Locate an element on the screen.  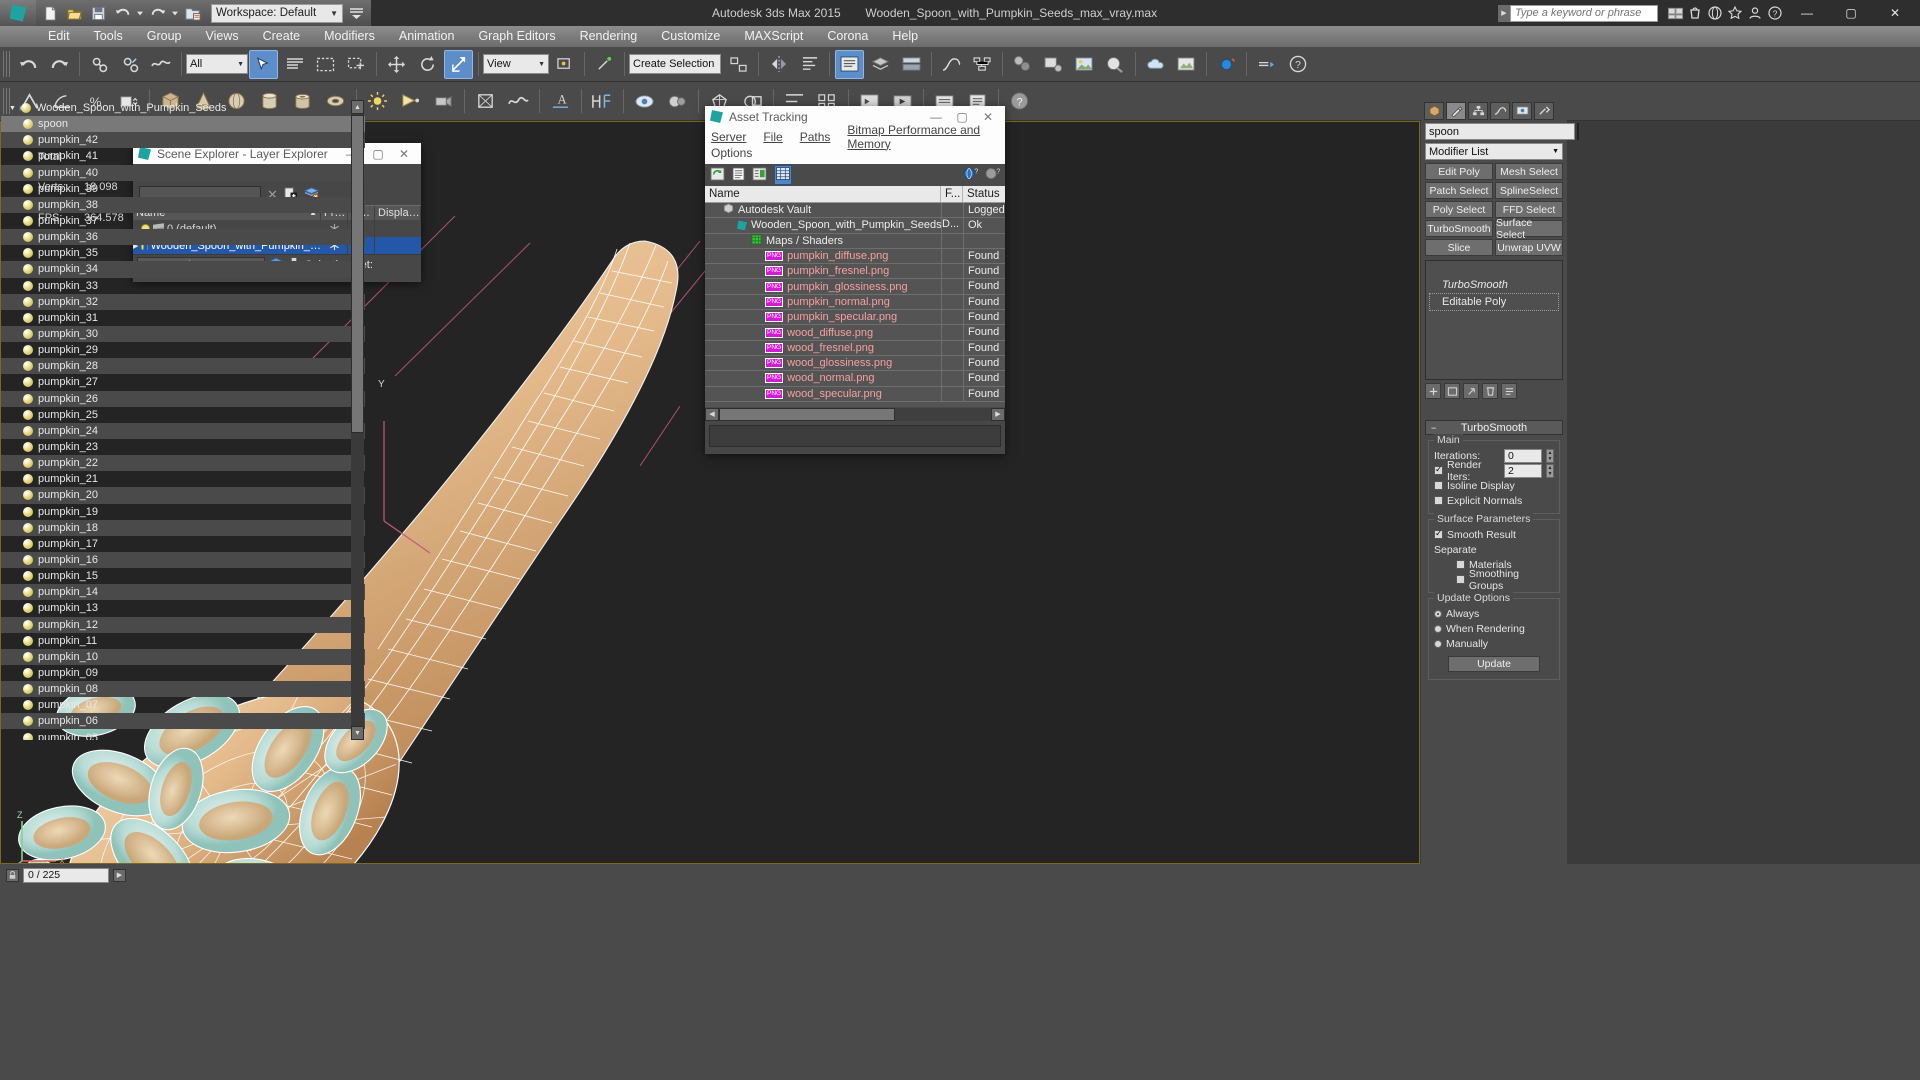
tab-create is located at coordinates (1434, 110).